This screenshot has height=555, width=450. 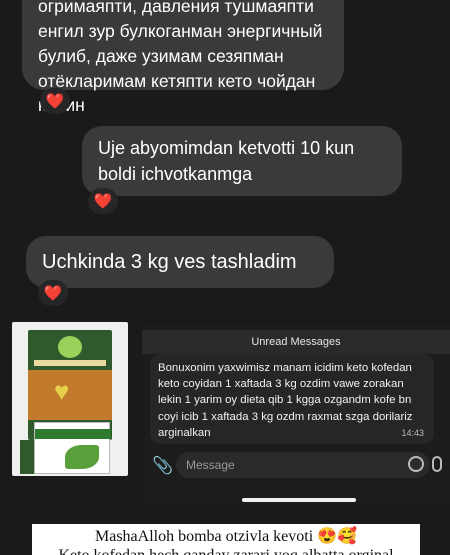 What do you see at coordinates (70, 347) in the screenshot?
I see `brand-logo-icon` at bounding box center [70, 347].